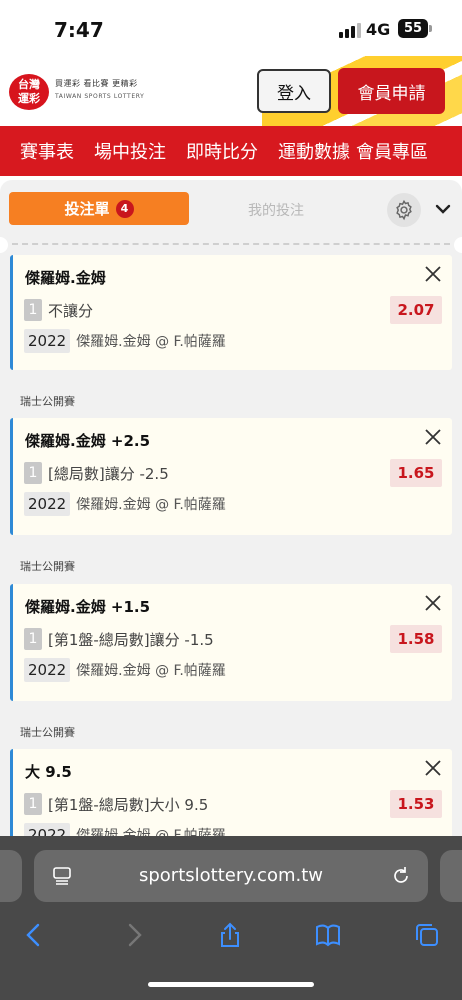 This screenshot has height=1000, width=462. What do you see at coordinates (88, 607) in the screenshot?
I see `bet-selection: 傑羅姆.金姆 +1.5` at bounding box center [88, 607].